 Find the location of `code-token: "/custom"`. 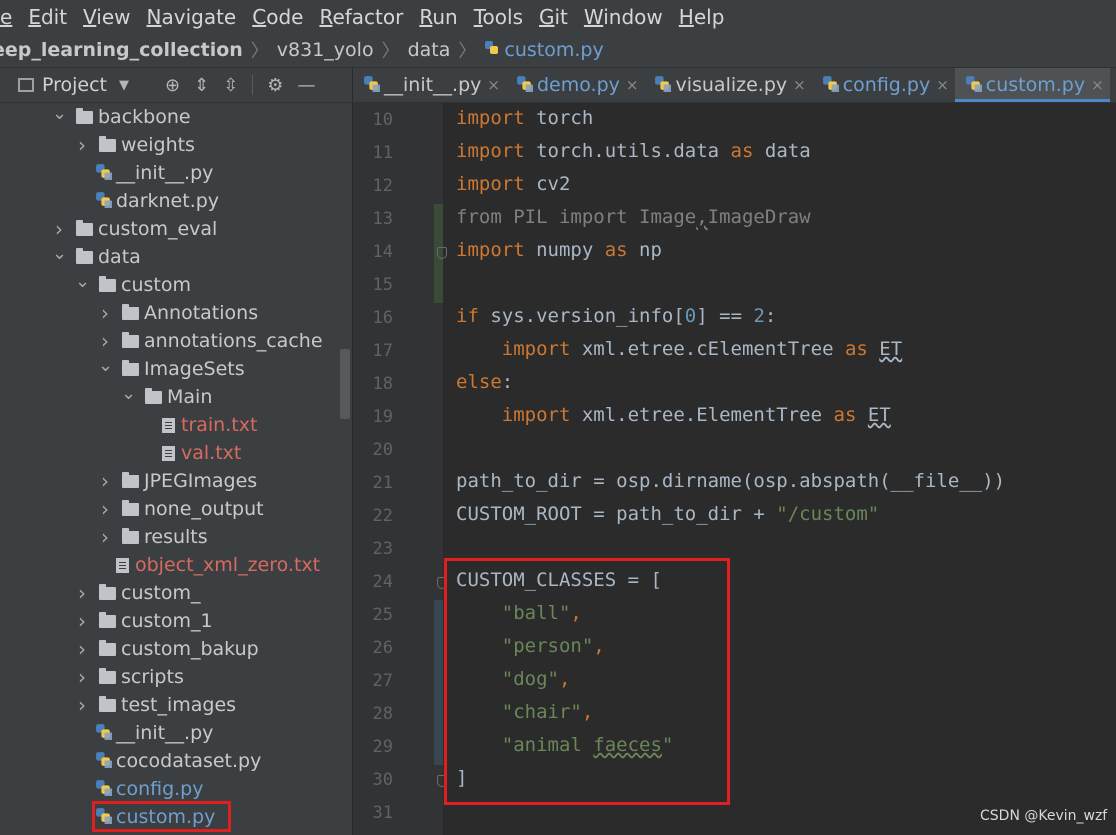

code-token: "/custom" is located at coordinates (828, 514).